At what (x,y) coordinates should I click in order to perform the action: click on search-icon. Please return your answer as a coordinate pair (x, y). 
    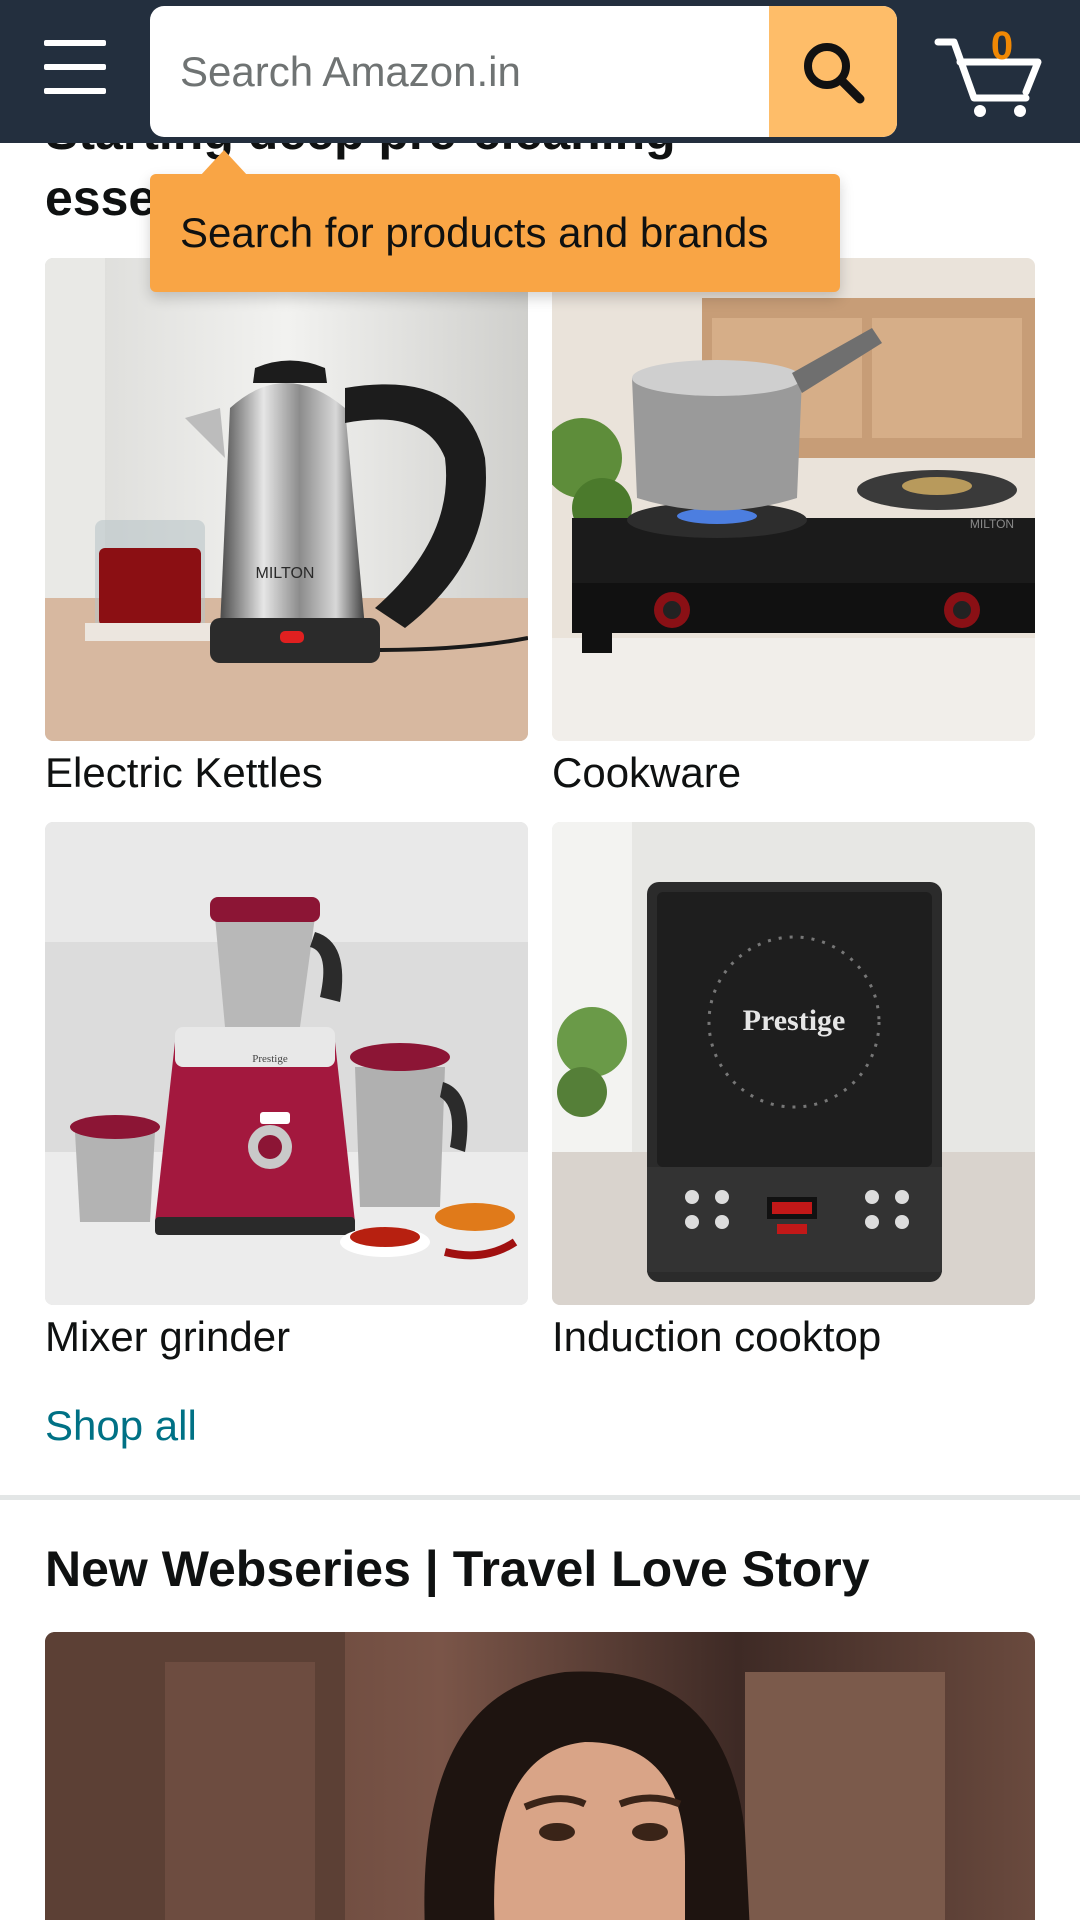
    Looking at the image, I should click on (834, 72).